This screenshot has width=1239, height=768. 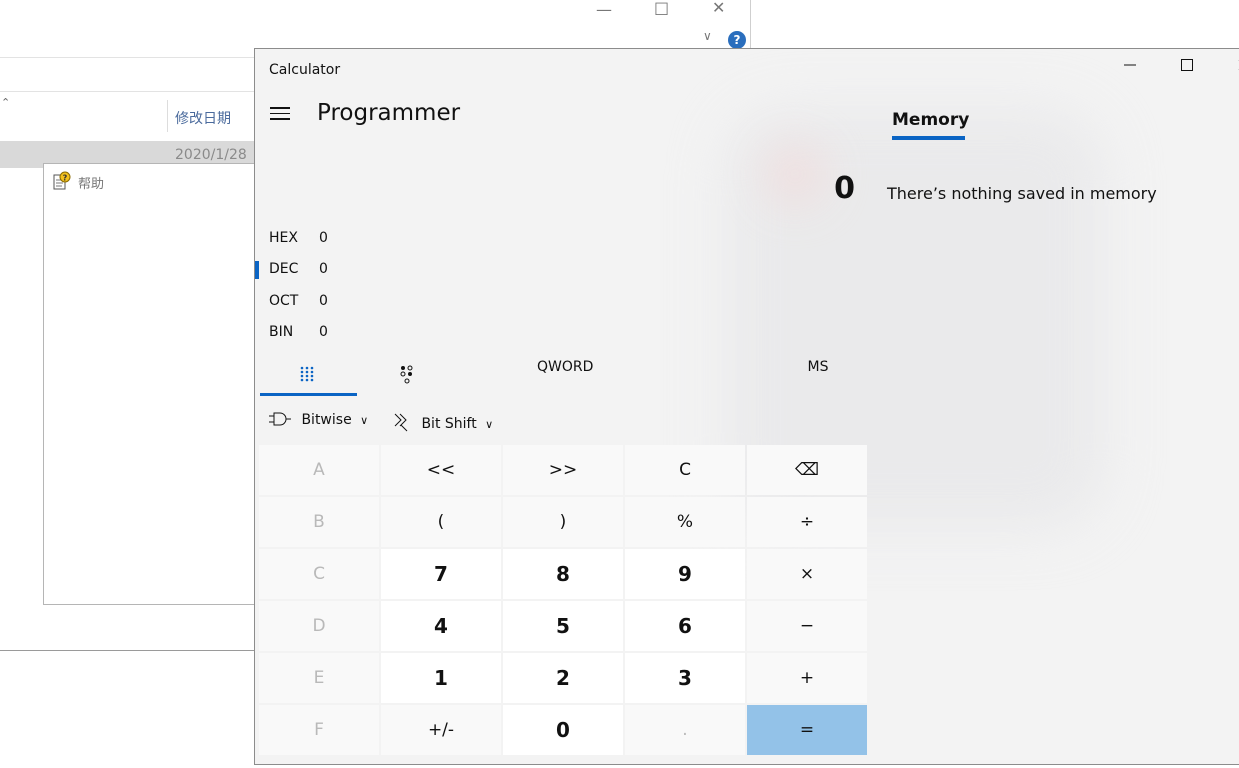 What do you see at coordinates (308, 394) in the screenshot?
I see `tab-active-underline` at bounding box center [308, 394].